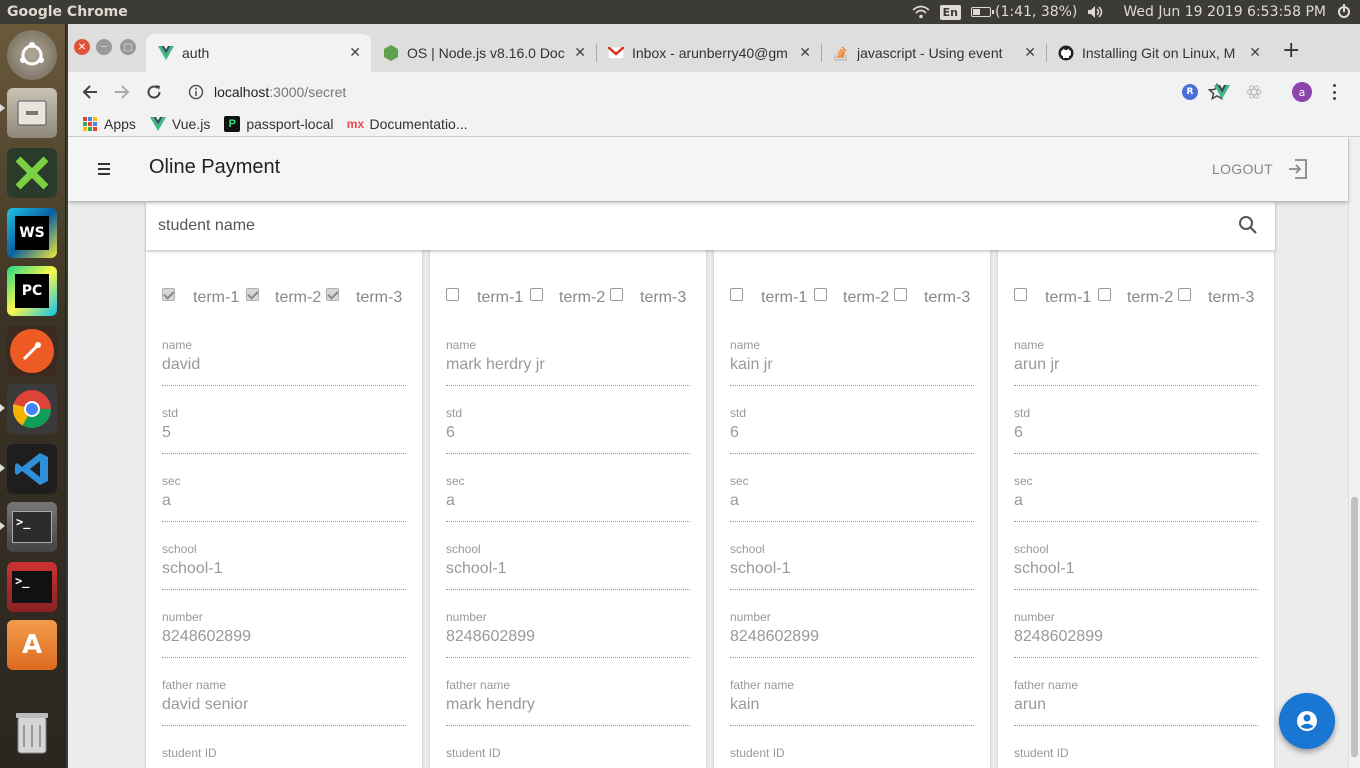 This screenshot has height=768, width=1360. I want to click on chrome-menu-icon, so click(1334, 92).